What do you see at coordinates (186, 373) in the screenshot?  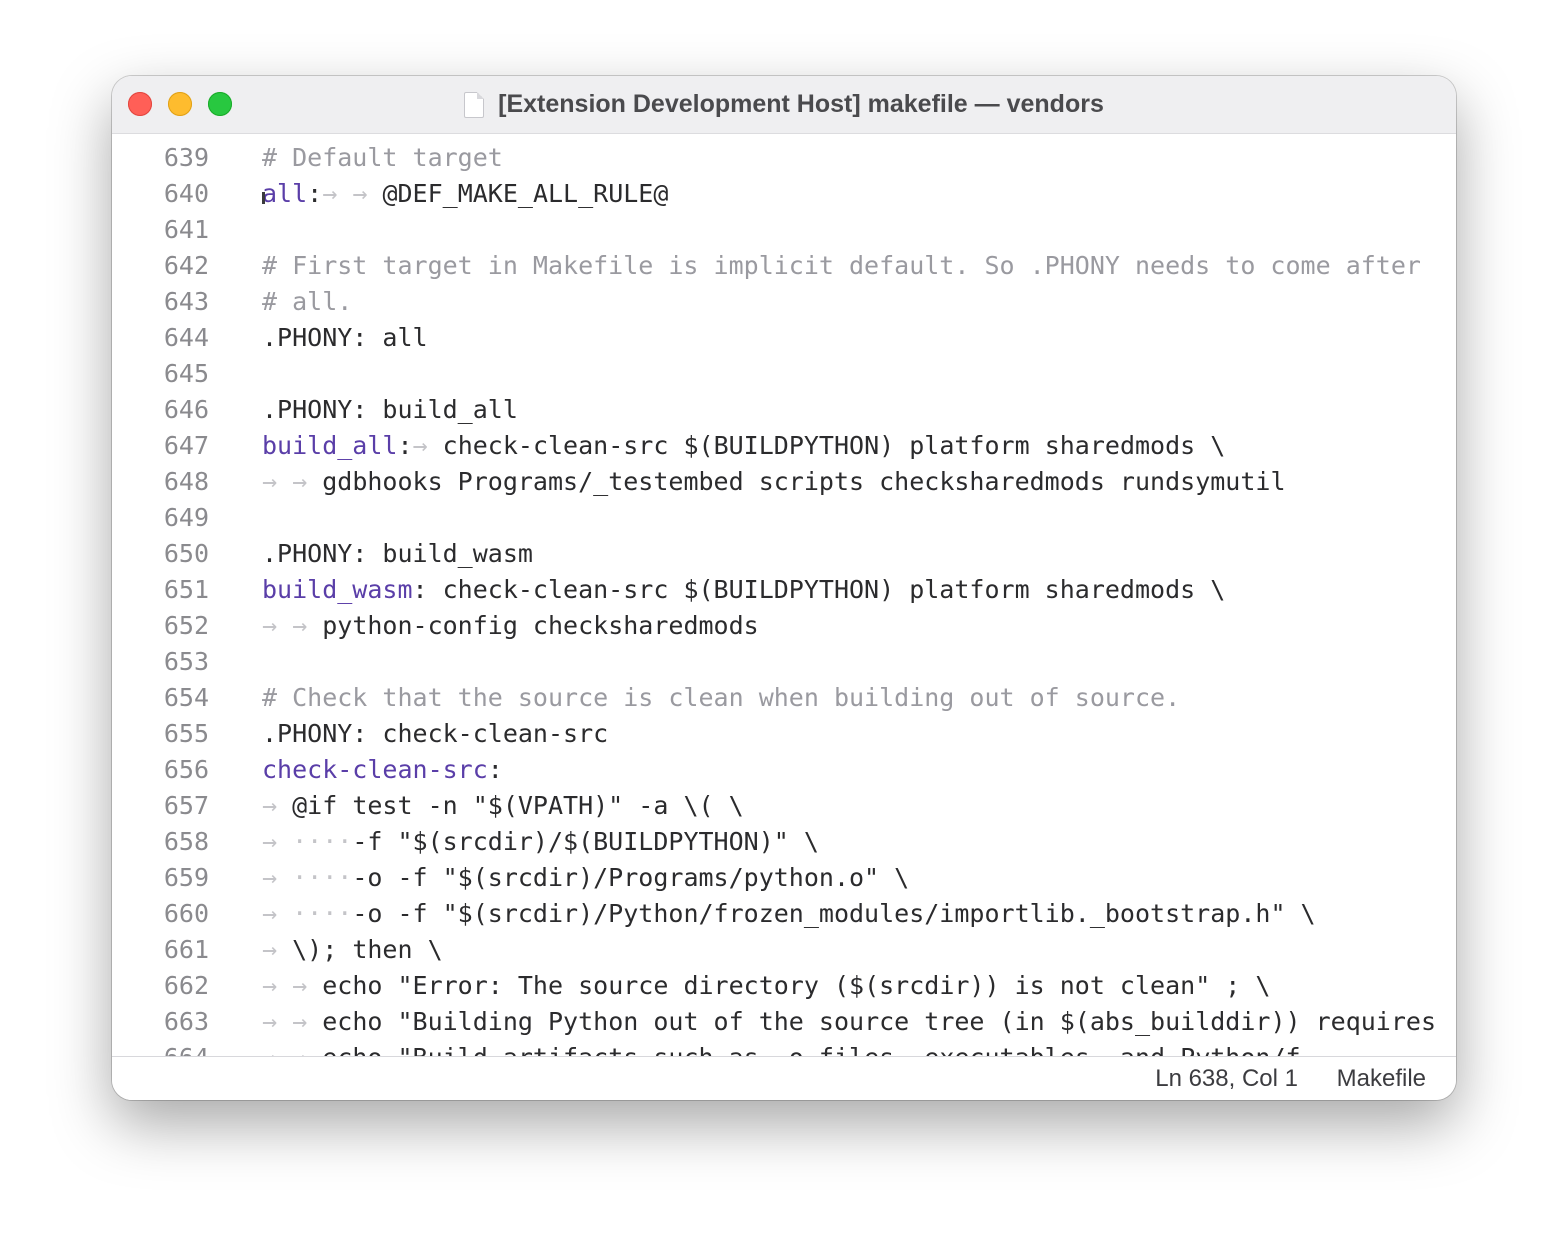 I see `line-number: 645` at bounding box center [186, 373].